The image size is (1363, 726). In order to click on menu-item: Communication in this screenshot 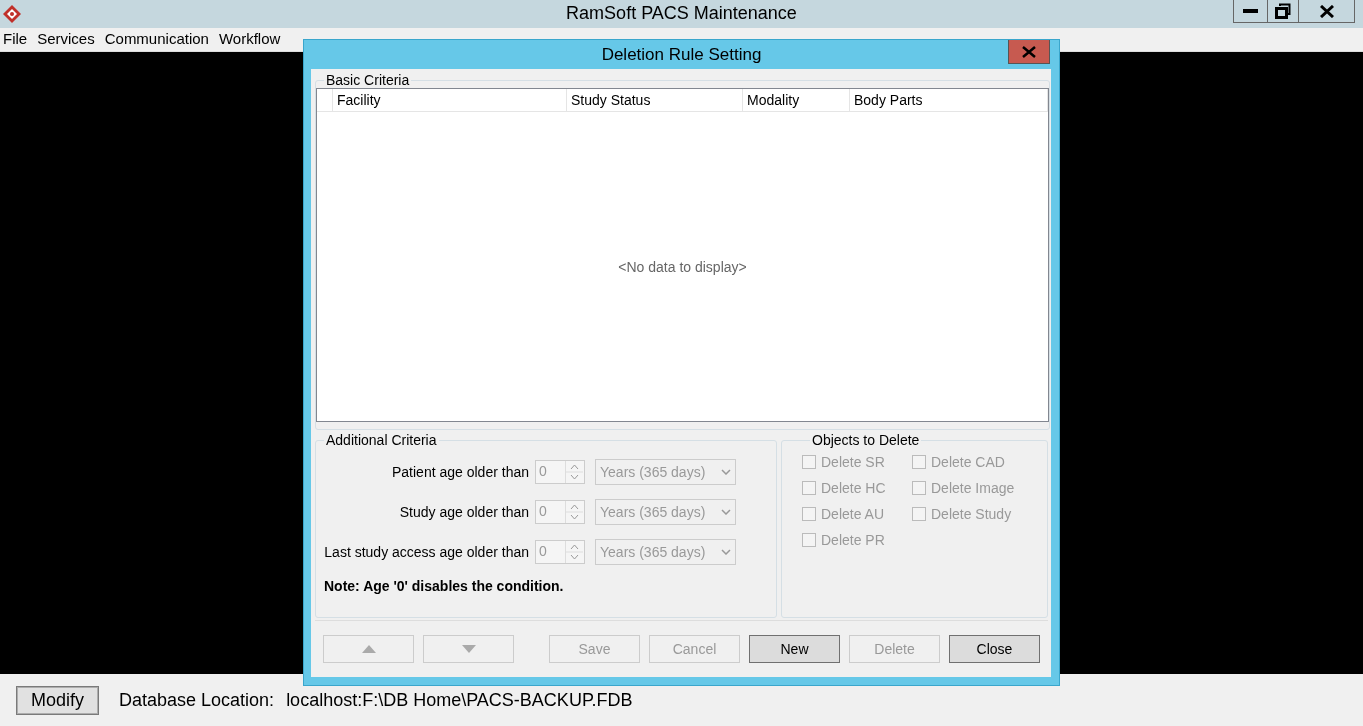, I will do `click(156, 39)`.